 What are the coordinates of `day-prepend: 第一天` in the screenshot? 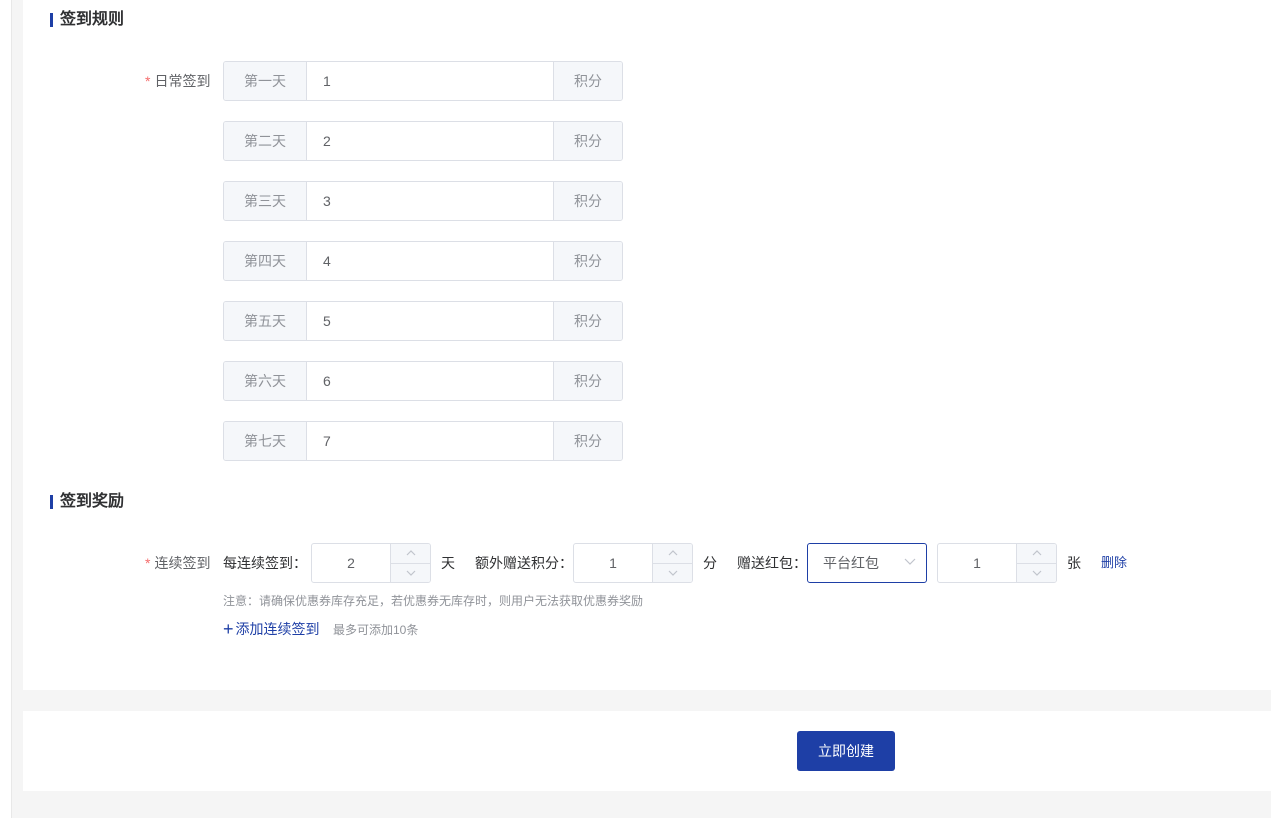 It's located at (265, 81).